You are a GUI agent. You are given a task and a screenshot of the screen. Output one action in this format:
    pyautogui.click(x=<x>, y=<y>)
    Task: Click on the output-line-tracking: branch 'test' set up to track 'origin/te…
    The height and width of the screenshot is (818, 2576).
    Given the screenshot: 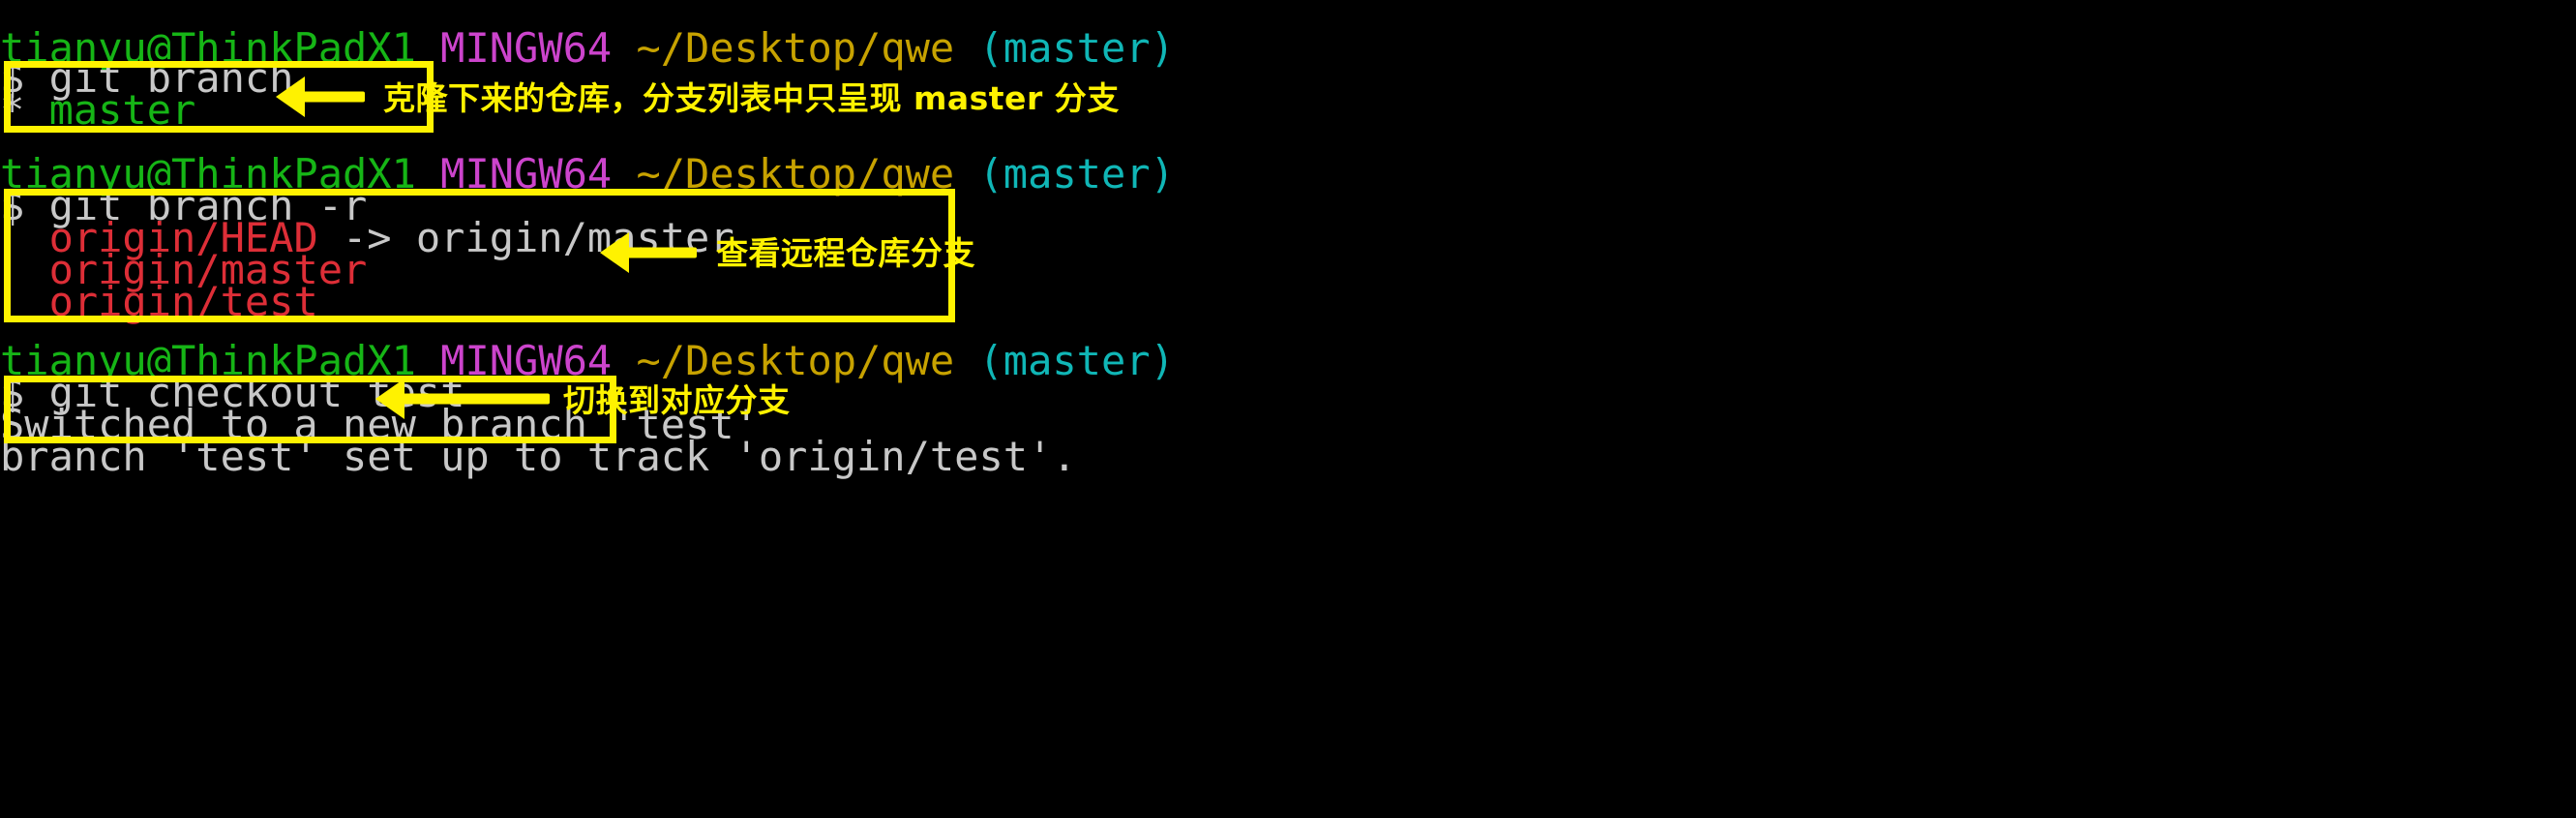 What is the action you would take?
    pyautogui.click(x=538, y=456)
    